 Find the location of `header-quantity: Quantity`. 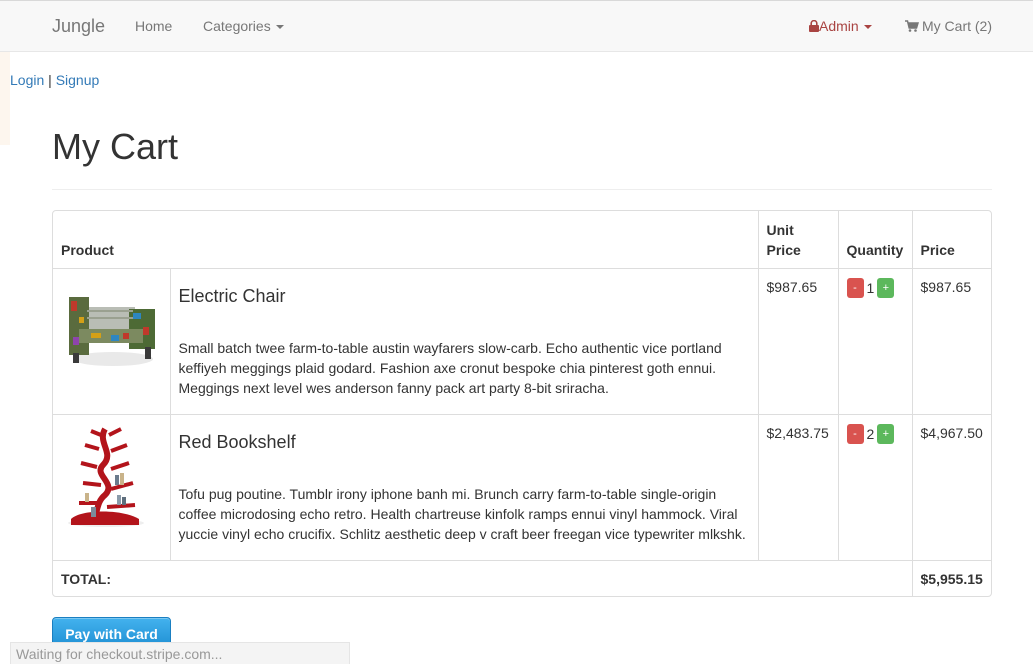

header-quantity: Quantity is located at coordinates (875, 240).